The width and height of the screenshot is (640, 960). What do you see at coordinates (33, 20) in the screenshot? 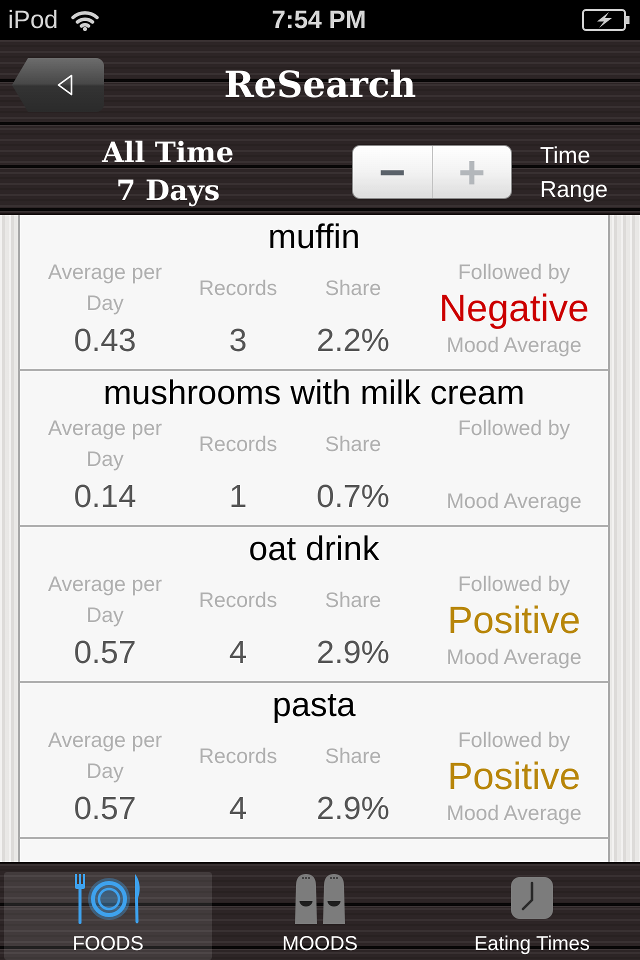
I see `carrier-name: iPod` at bounding box center [33, 20].